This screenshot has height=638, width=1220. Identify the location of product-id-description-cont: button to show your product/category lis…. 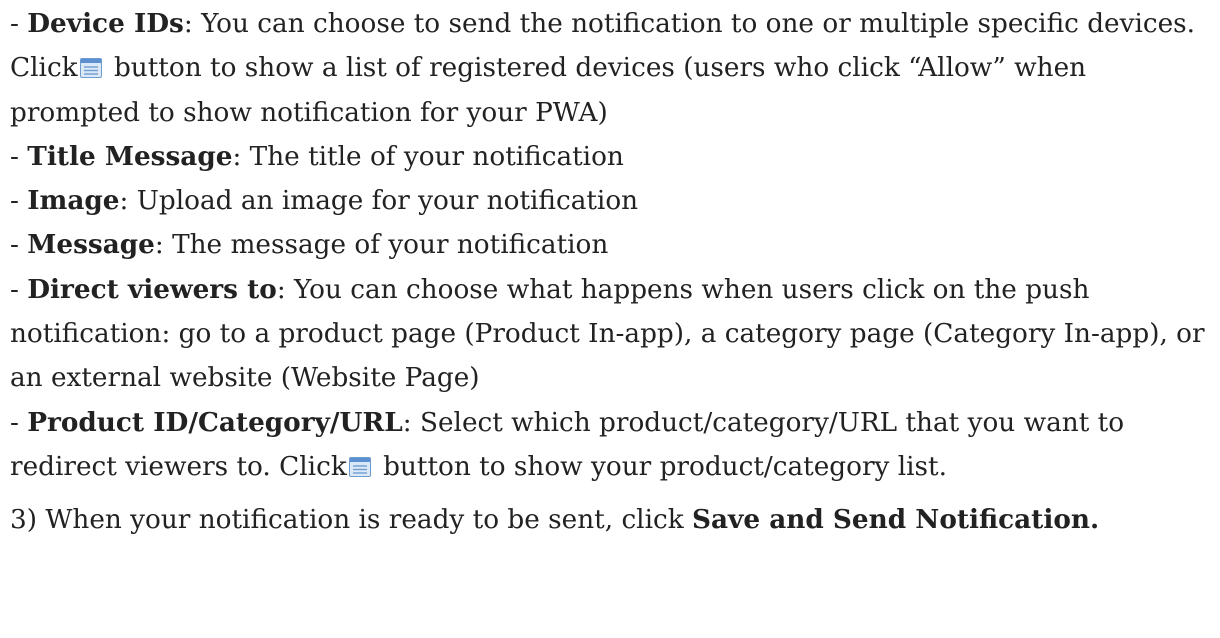
(660, 466).